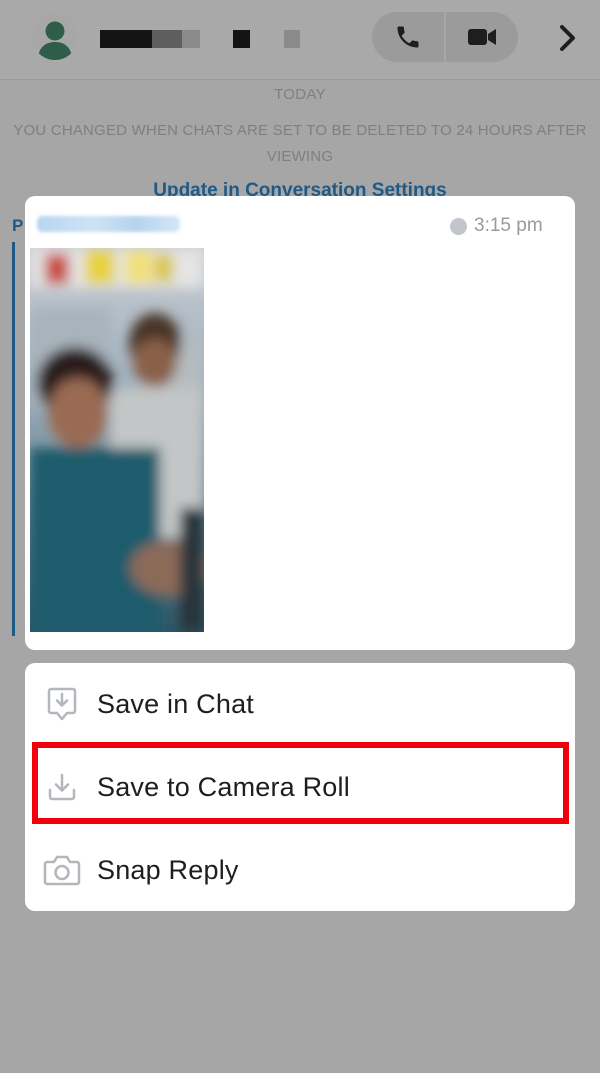 The image size is (600, 1073). I want to click on call-controls, so click(445, 37).